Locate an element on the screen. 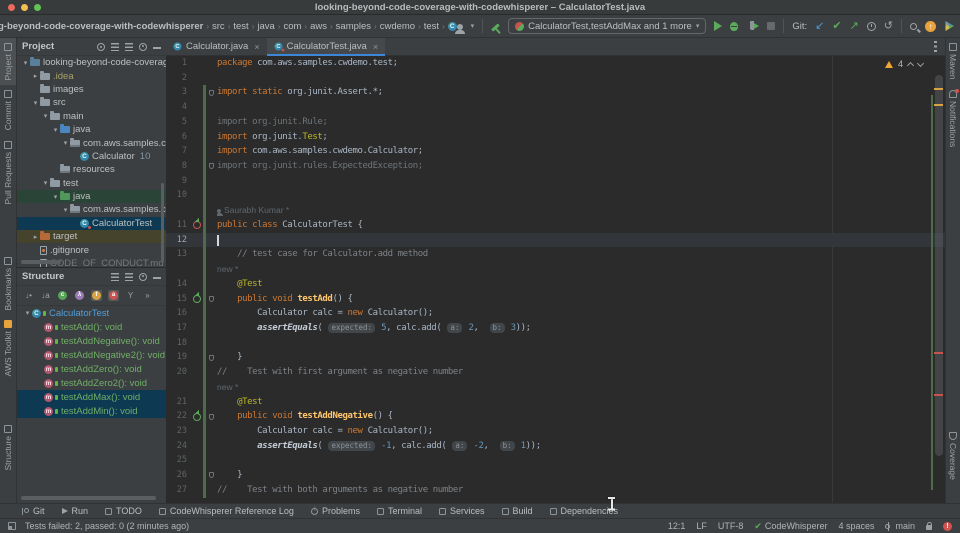  structure-horizontal-scrollbar is located at coordinates (88, 498).